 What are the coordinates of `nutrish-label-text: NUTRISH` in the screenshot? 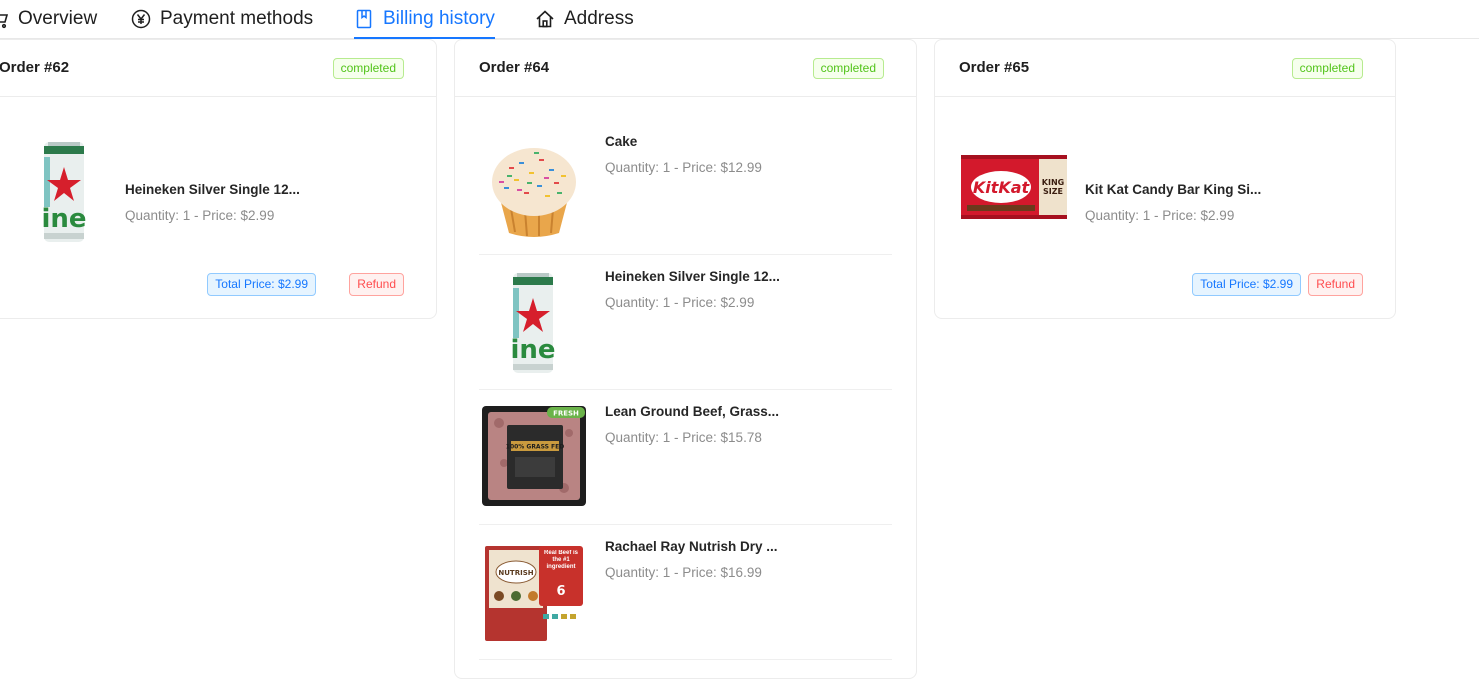 It's located at (515, 573).